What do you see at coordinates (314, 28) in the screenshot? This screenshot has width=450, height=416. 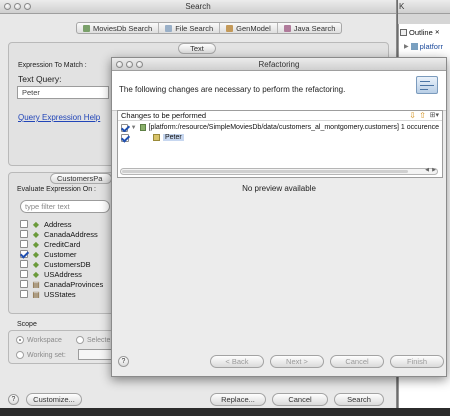 I see `tab-label: Java Search` at bounding box center [314, 28].